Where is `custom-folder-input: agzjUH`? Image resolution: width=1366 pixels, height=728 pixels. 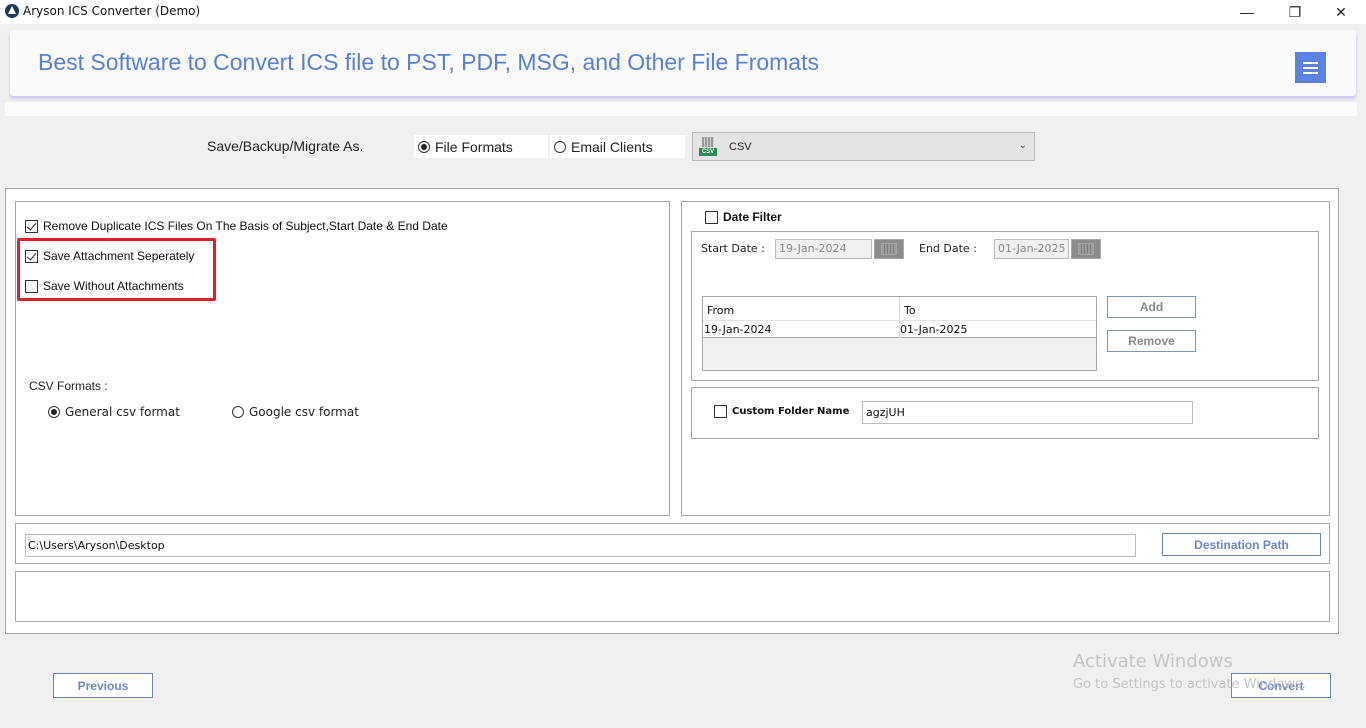
custom-folder-input: agzjUH is located at coordinates (1027, 412).